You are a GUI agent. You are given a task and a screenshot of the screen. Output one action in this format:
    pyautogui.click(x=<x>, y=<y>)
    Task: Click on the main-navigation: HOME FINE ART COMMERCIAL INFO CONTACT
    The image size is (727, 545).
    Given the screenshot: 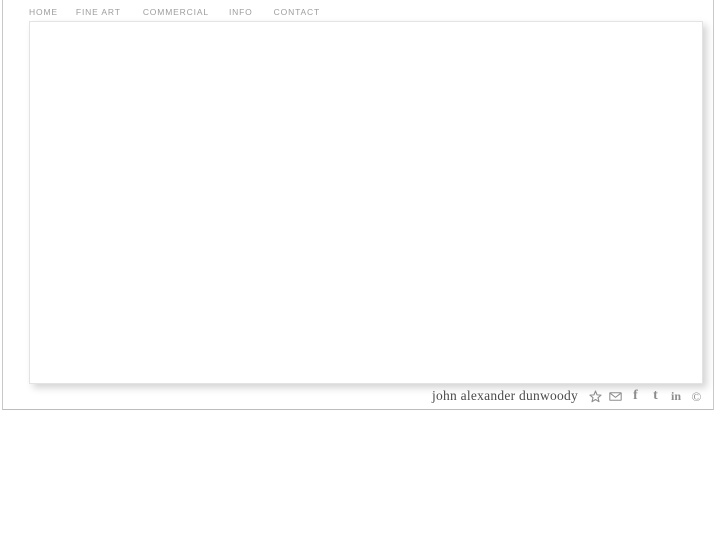 What is the action you would take?
    pyautogui.click(x=174, y=12)
    